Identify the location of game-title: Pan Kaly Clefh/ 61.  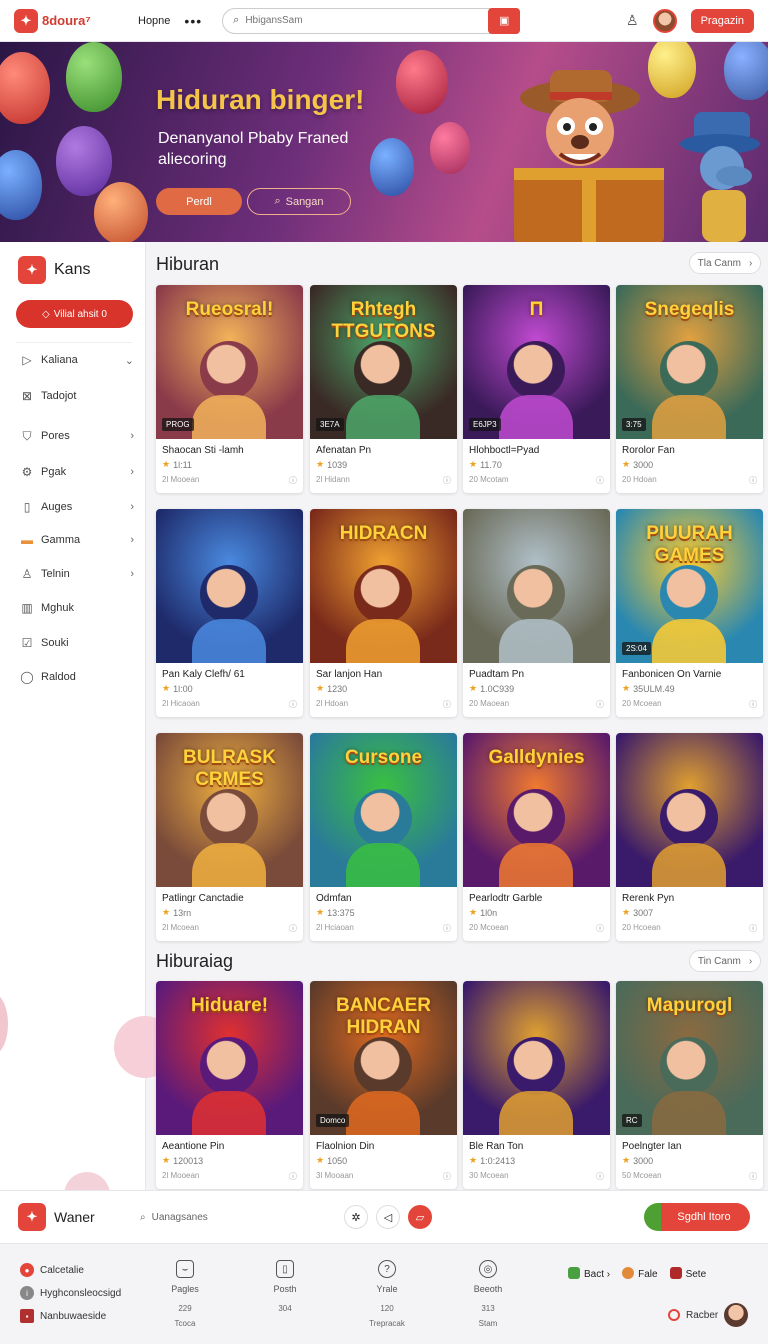
(229, 674).